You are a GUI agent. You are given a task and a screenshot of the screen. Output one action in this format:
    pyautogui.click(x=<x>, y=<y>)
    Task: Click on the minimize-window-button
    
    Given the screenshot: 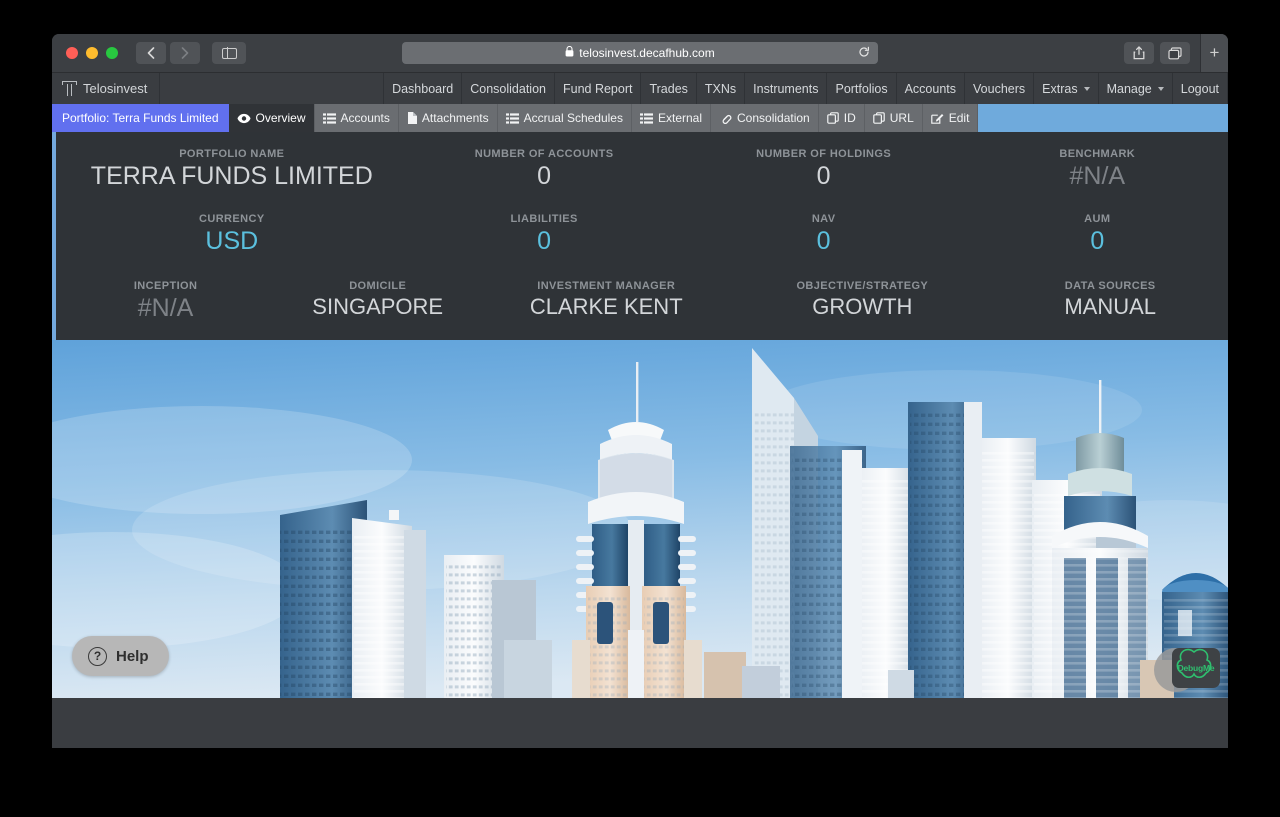 What is the action you would take?
    pyautogui.click(x=92, y=53)
    